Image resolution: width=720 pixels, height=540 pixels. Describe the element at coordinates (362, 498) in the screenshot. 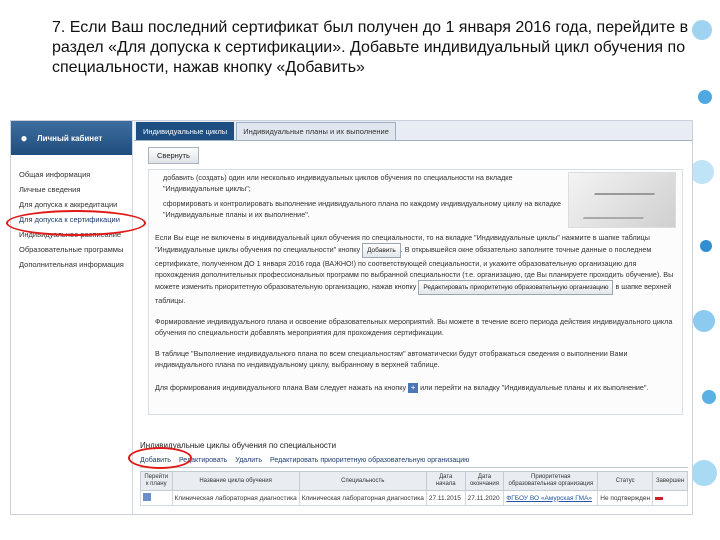

I see `cell-specialty: Клиническая лабораторная диагностика` at that location.